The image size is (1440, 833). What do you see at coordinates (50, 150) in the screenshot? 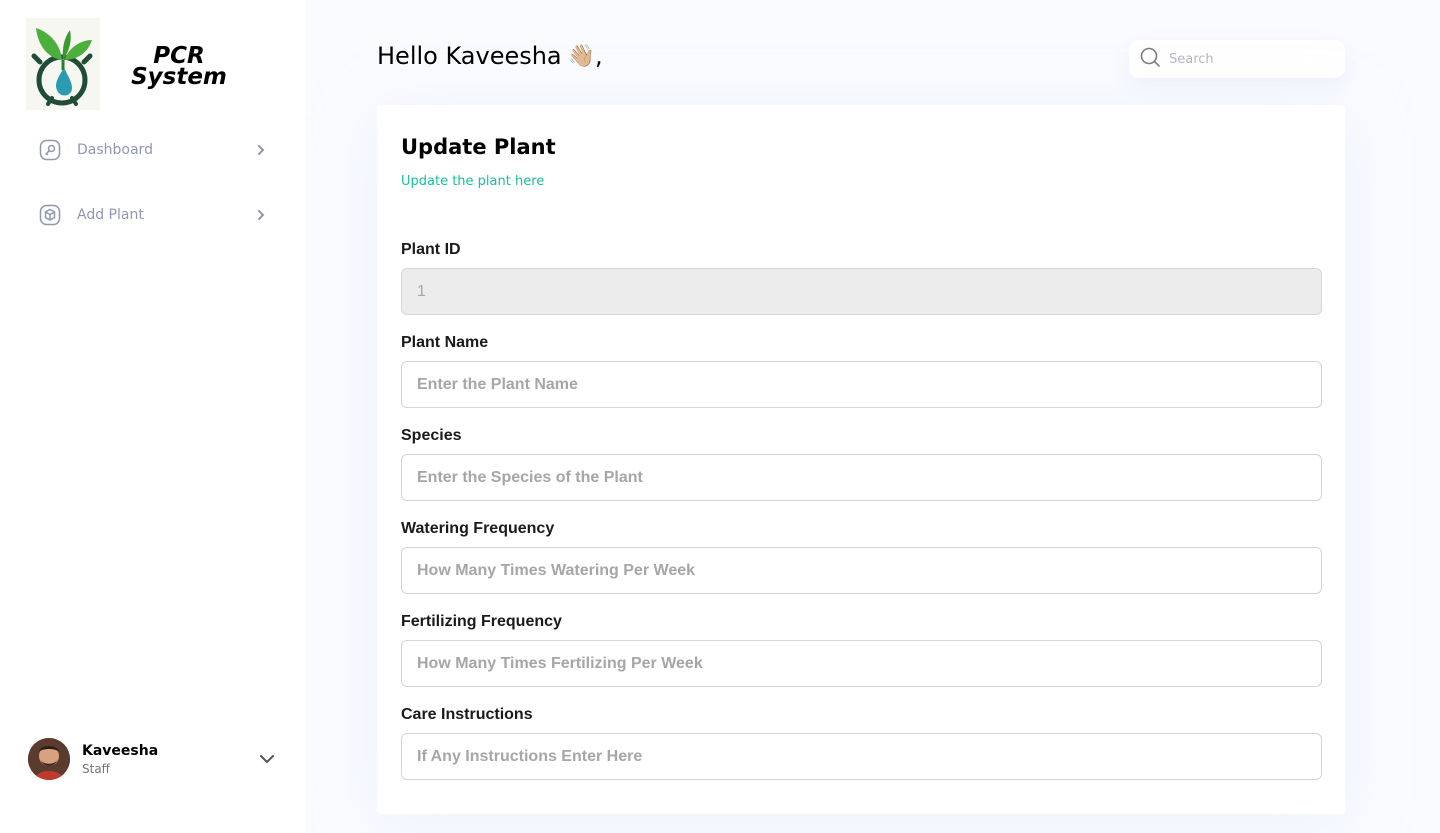
I see `key-square-icon` at bounding box center [50, 150].